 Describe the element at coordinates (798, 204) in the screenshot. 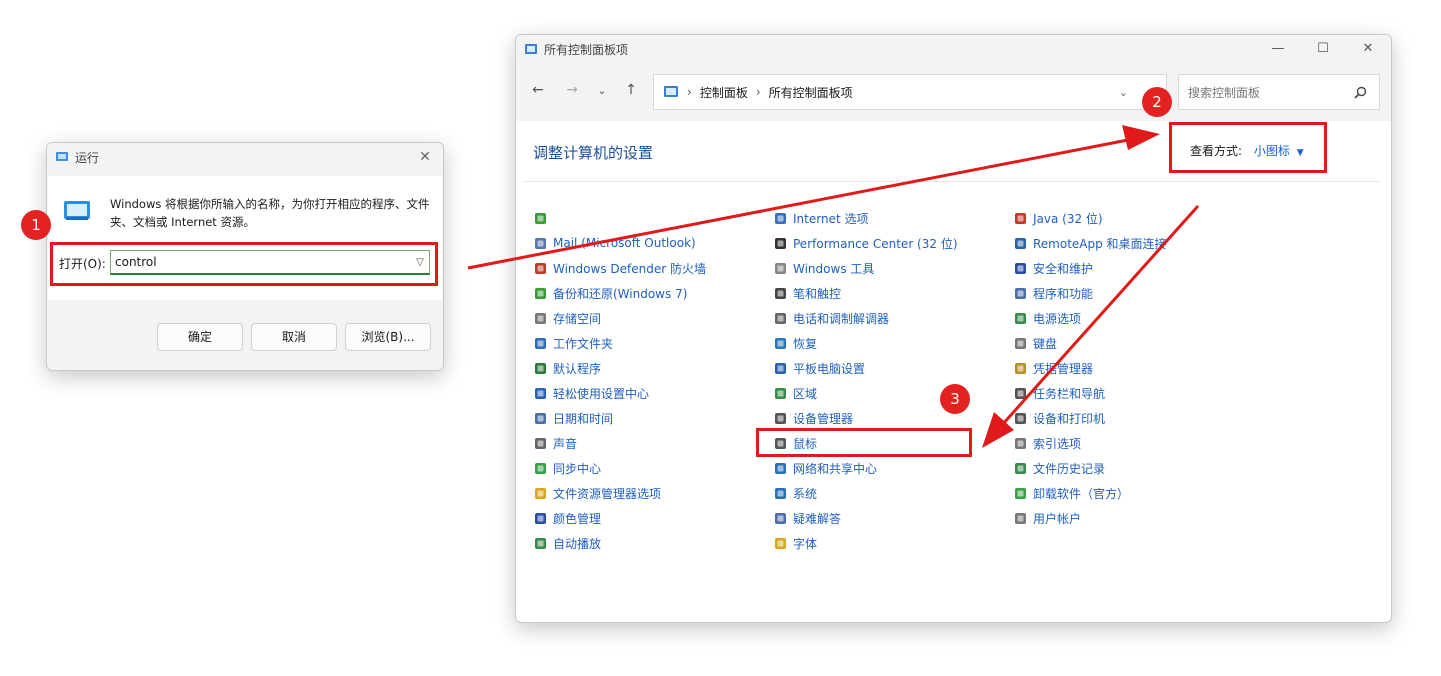

I see `arrow-line-to-viewby` at that location.